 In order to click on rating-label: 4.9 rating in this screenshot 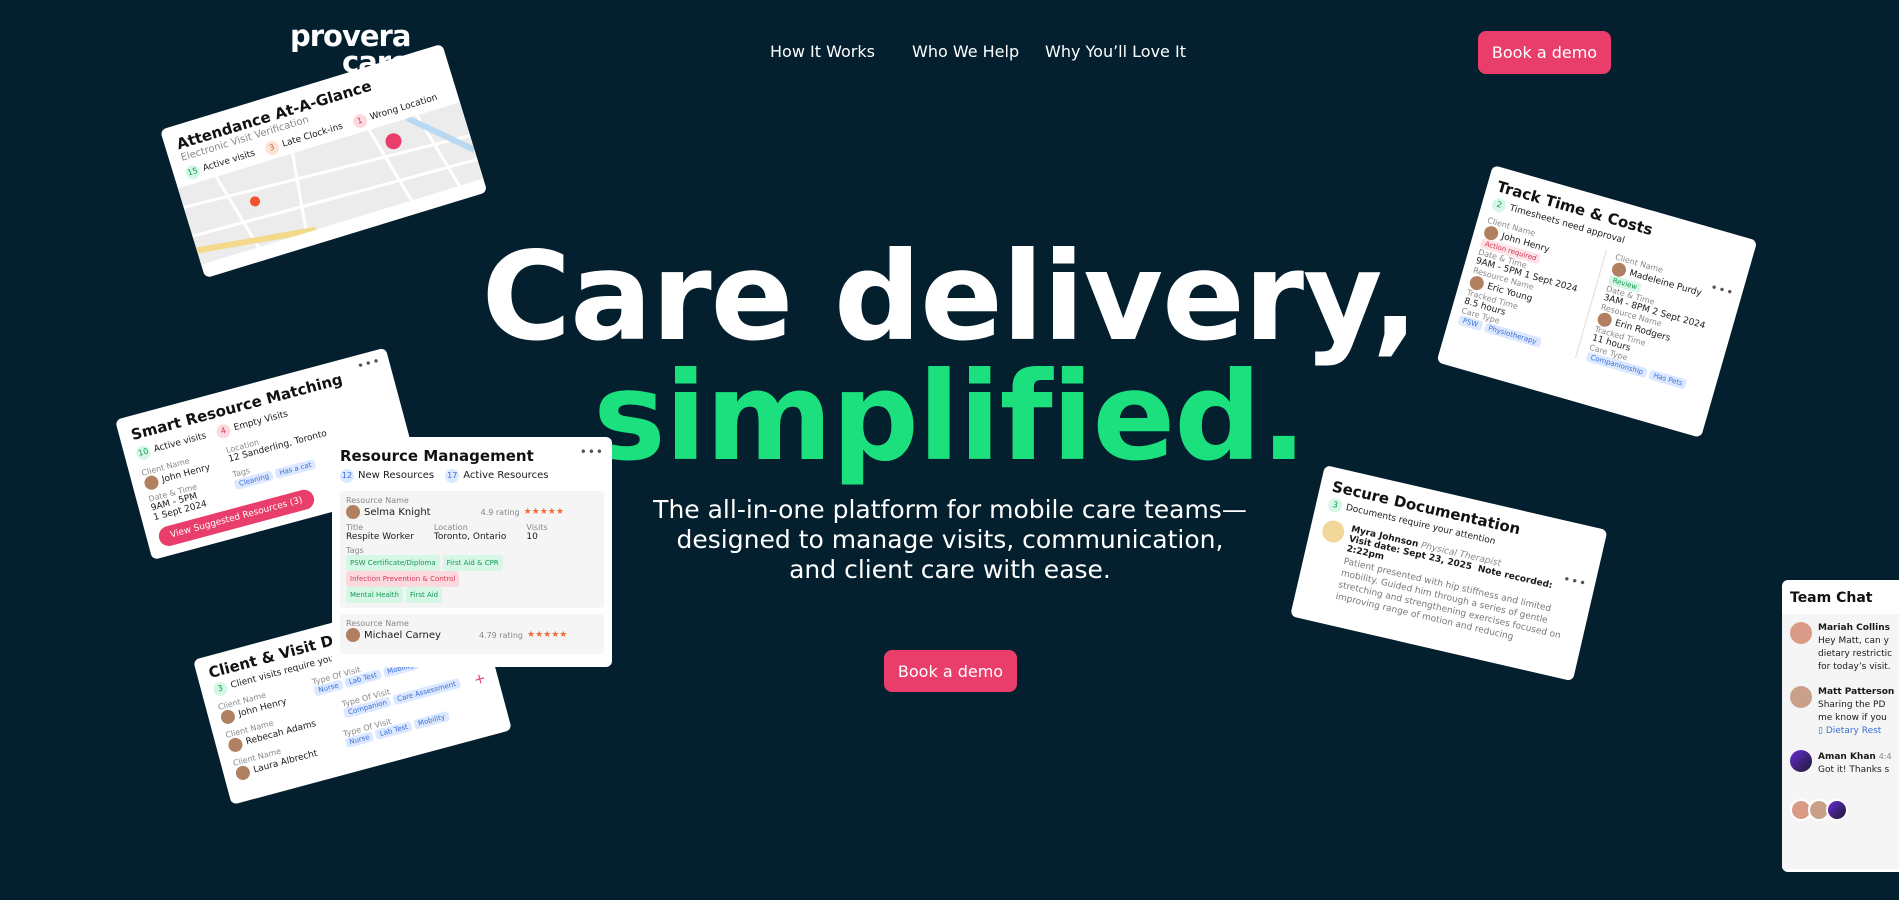, I will do `click(500, 512)`.